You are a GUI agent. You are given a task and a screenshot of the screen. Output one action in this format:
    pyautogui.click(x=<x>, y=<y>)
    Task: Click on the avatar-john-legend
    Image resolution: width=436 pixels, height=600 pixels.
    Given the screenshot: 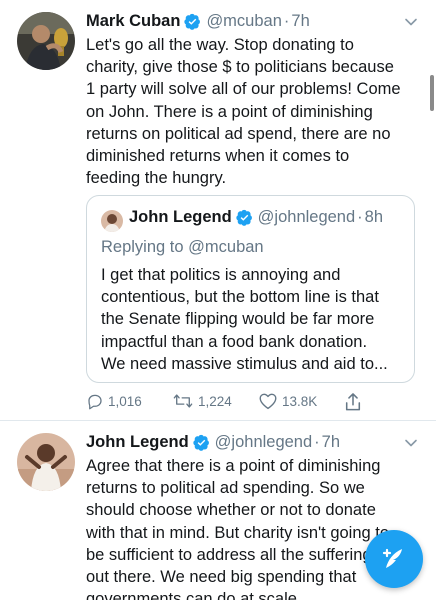 What is the action you would take?
    pyautogui.click(x=46, y=462)
    